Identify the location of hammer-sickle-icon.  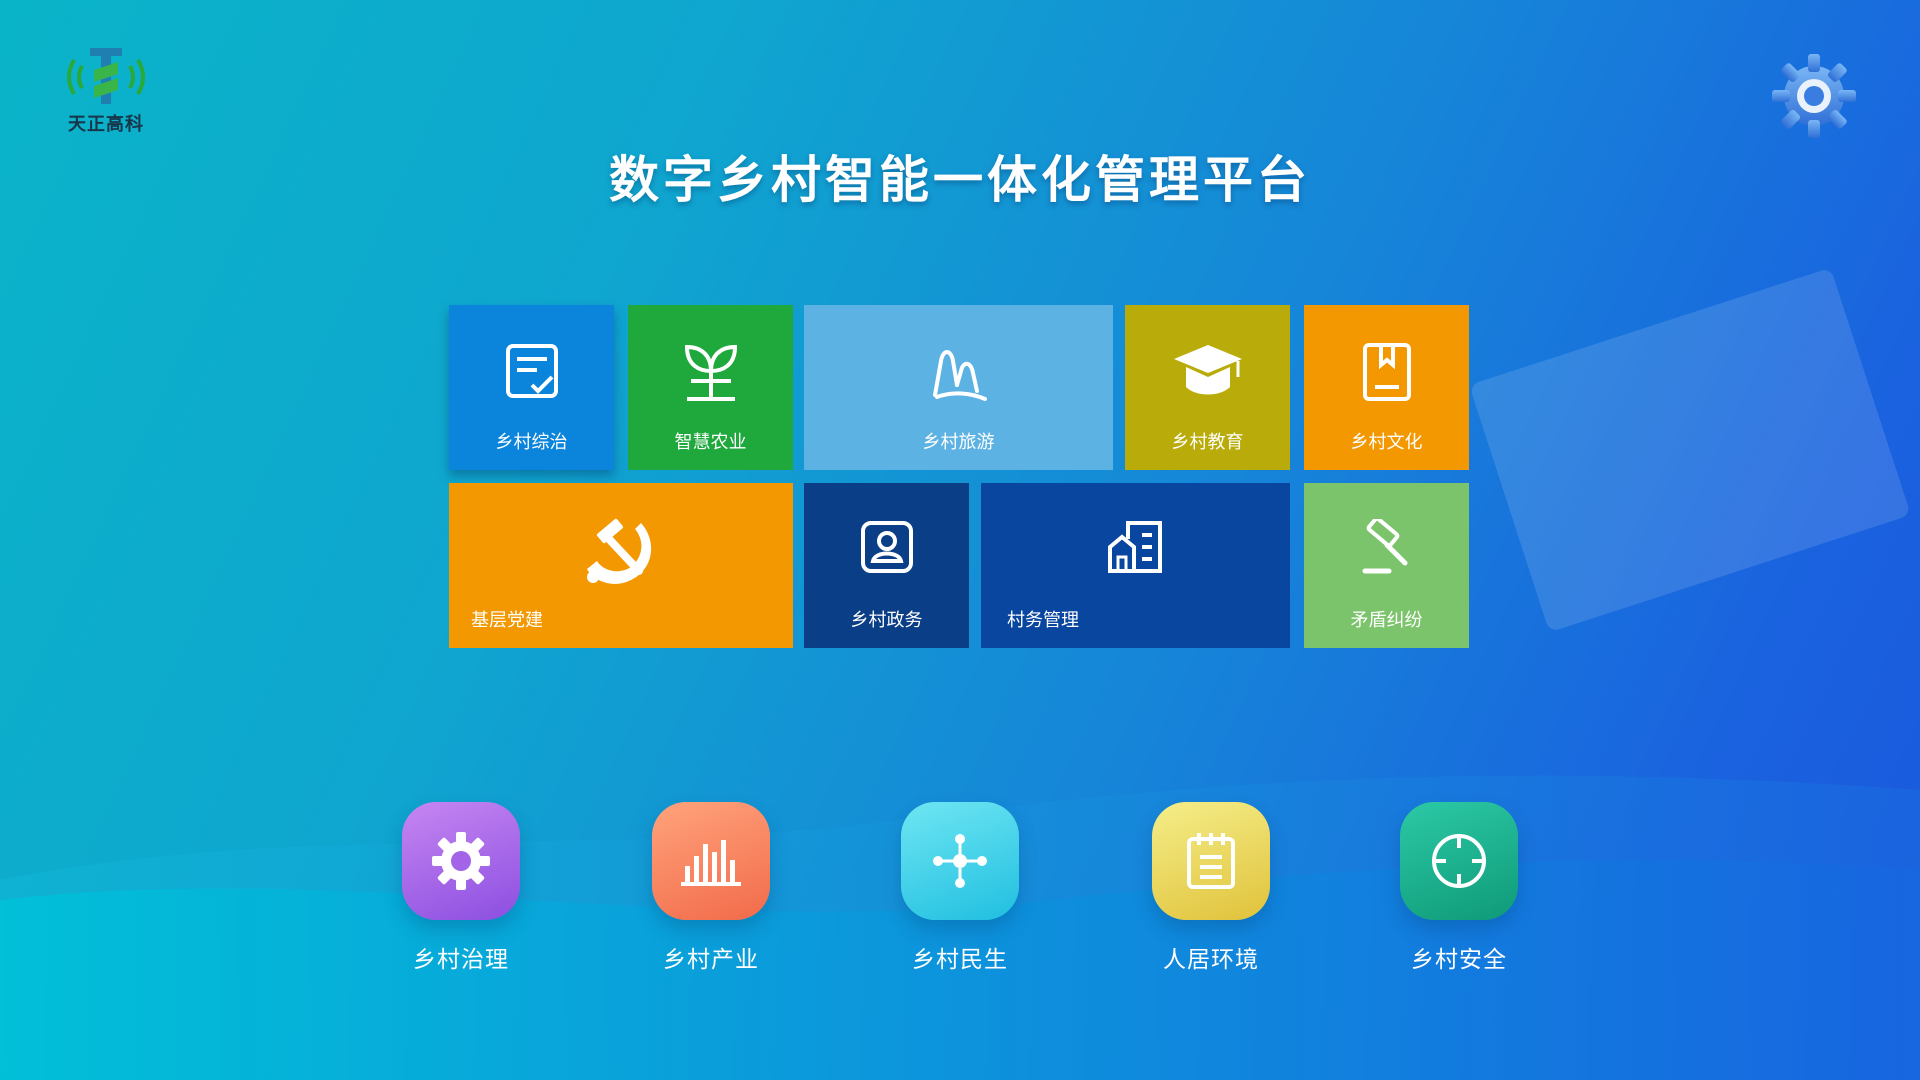
(619, 551).